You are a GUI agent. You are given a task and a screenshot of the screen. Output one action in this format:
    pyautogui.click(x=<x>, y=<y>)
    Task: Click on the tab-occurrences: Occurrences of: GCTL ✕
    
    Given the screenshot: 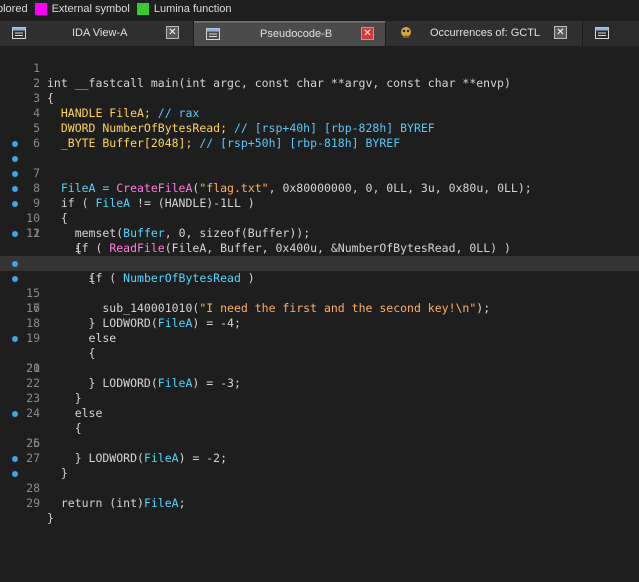 What is the action you would take?
    pyautogui.click(x=484, y=33)
    